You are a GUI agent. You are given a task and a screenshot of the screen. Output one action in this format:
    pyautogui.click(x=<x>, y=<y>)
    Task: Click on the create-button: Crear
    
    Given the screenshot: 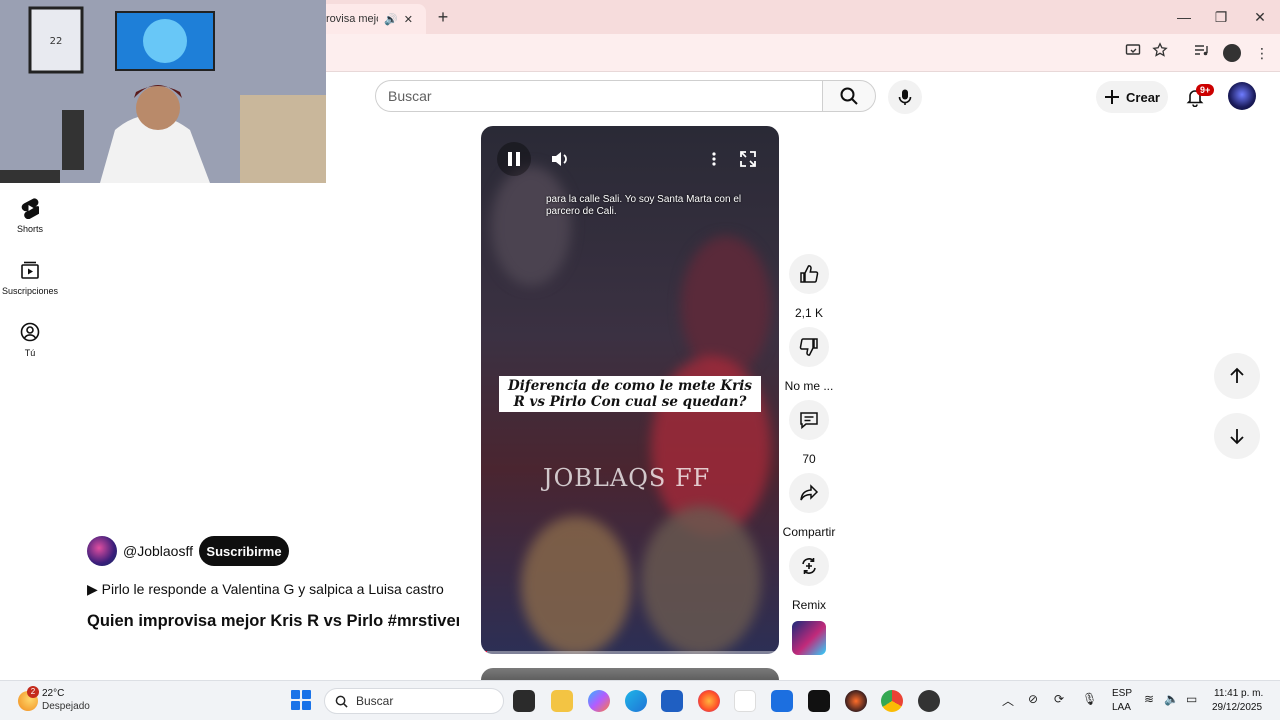 What is the action you would take?
    pyautogui.click(x=1132, y=97)
    